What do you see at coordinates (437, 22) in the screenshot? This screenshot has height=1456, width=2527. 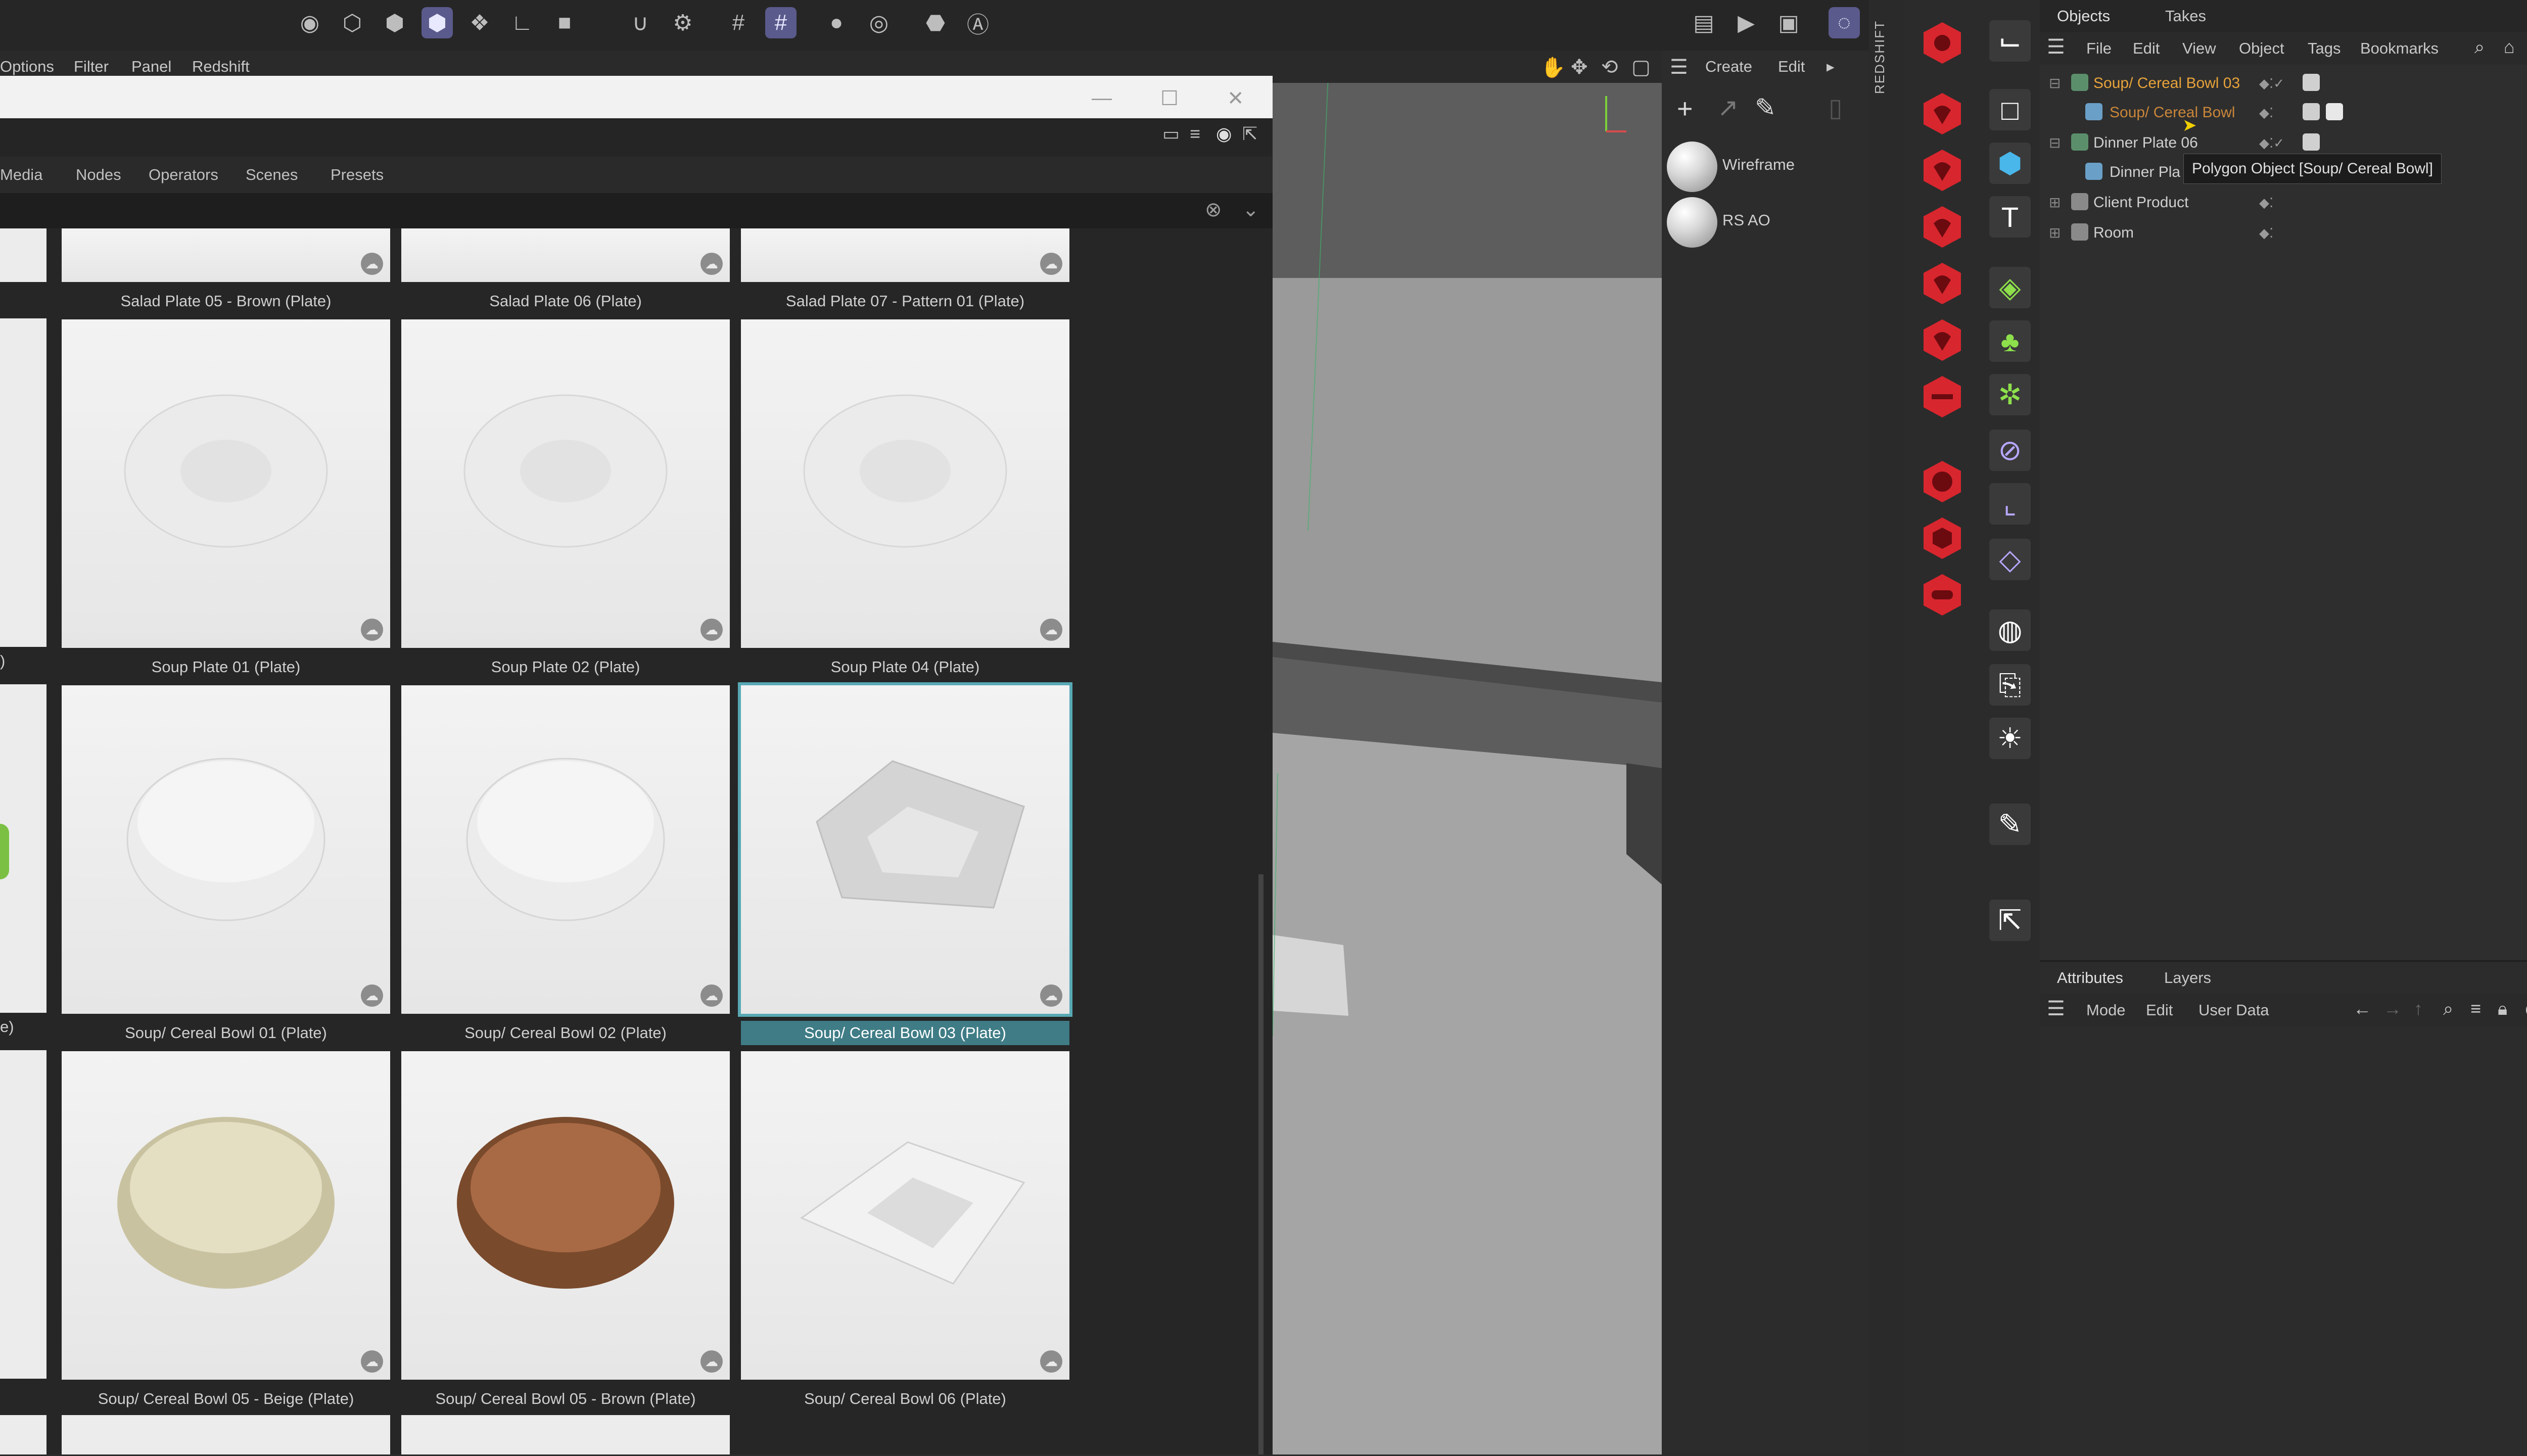 I see `solid-cube-icon: ⬢` at bounding box center [437, 22].